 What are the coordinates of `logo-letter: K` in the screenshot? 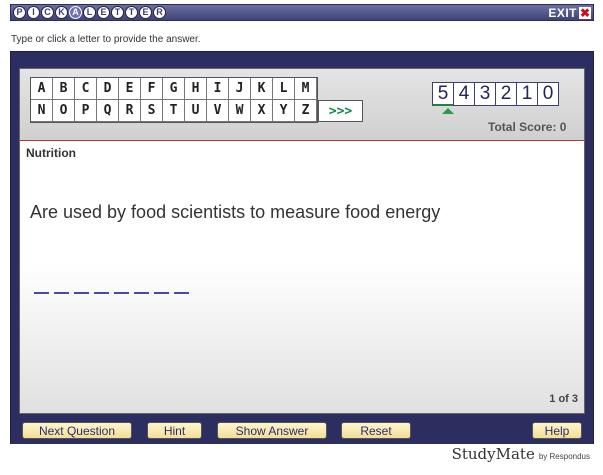 It's located at (61, 12).